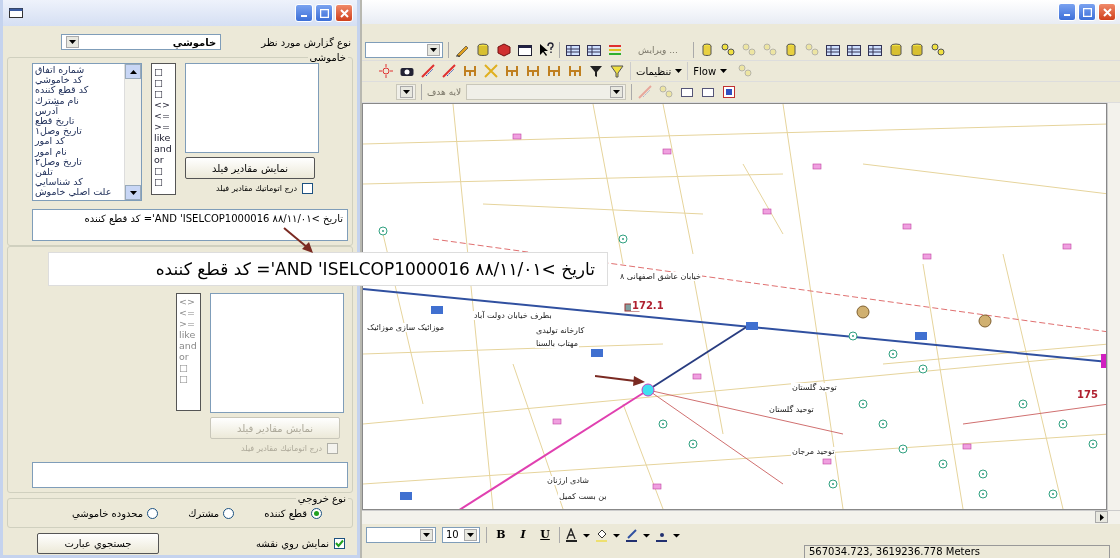 The width and height of the screenshot is (1120, 558). I want to click on layer-dropdown, so click(406, 92).